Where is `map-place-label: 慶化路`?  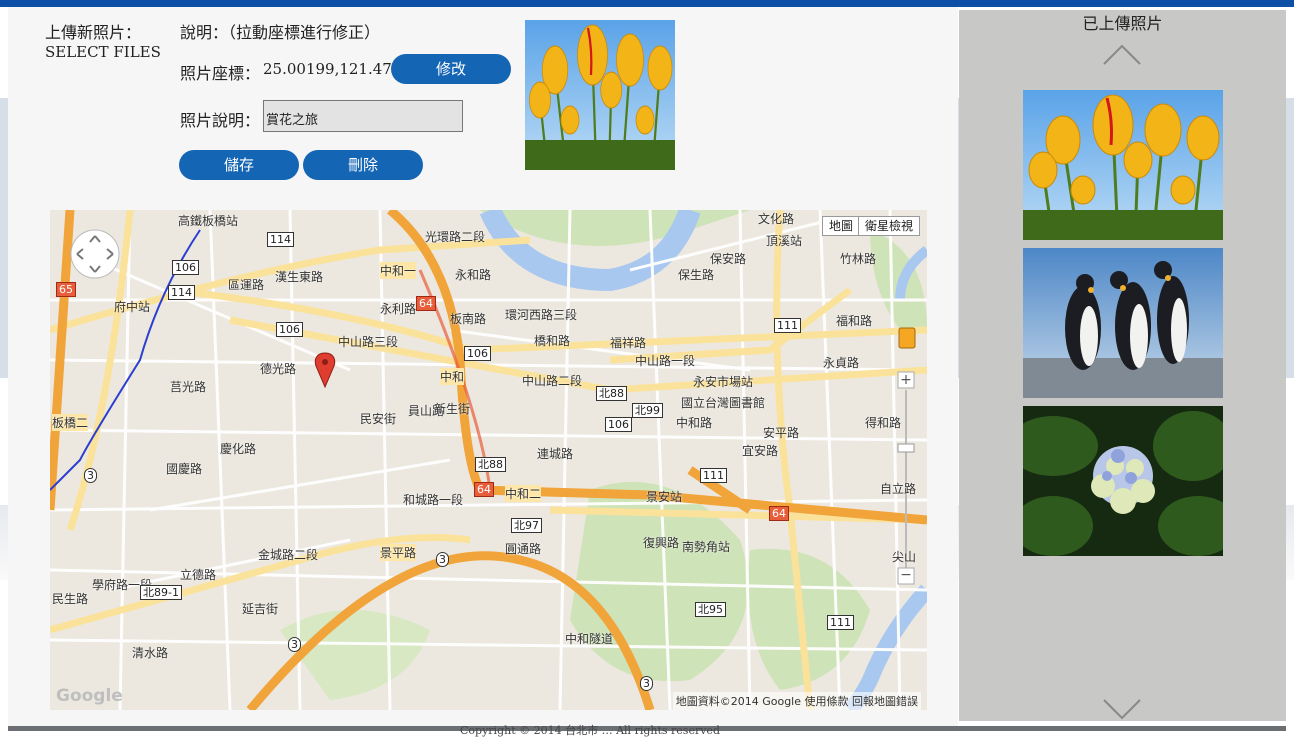
map-place-label: 慶化路 is located at coordinates (238, 449).